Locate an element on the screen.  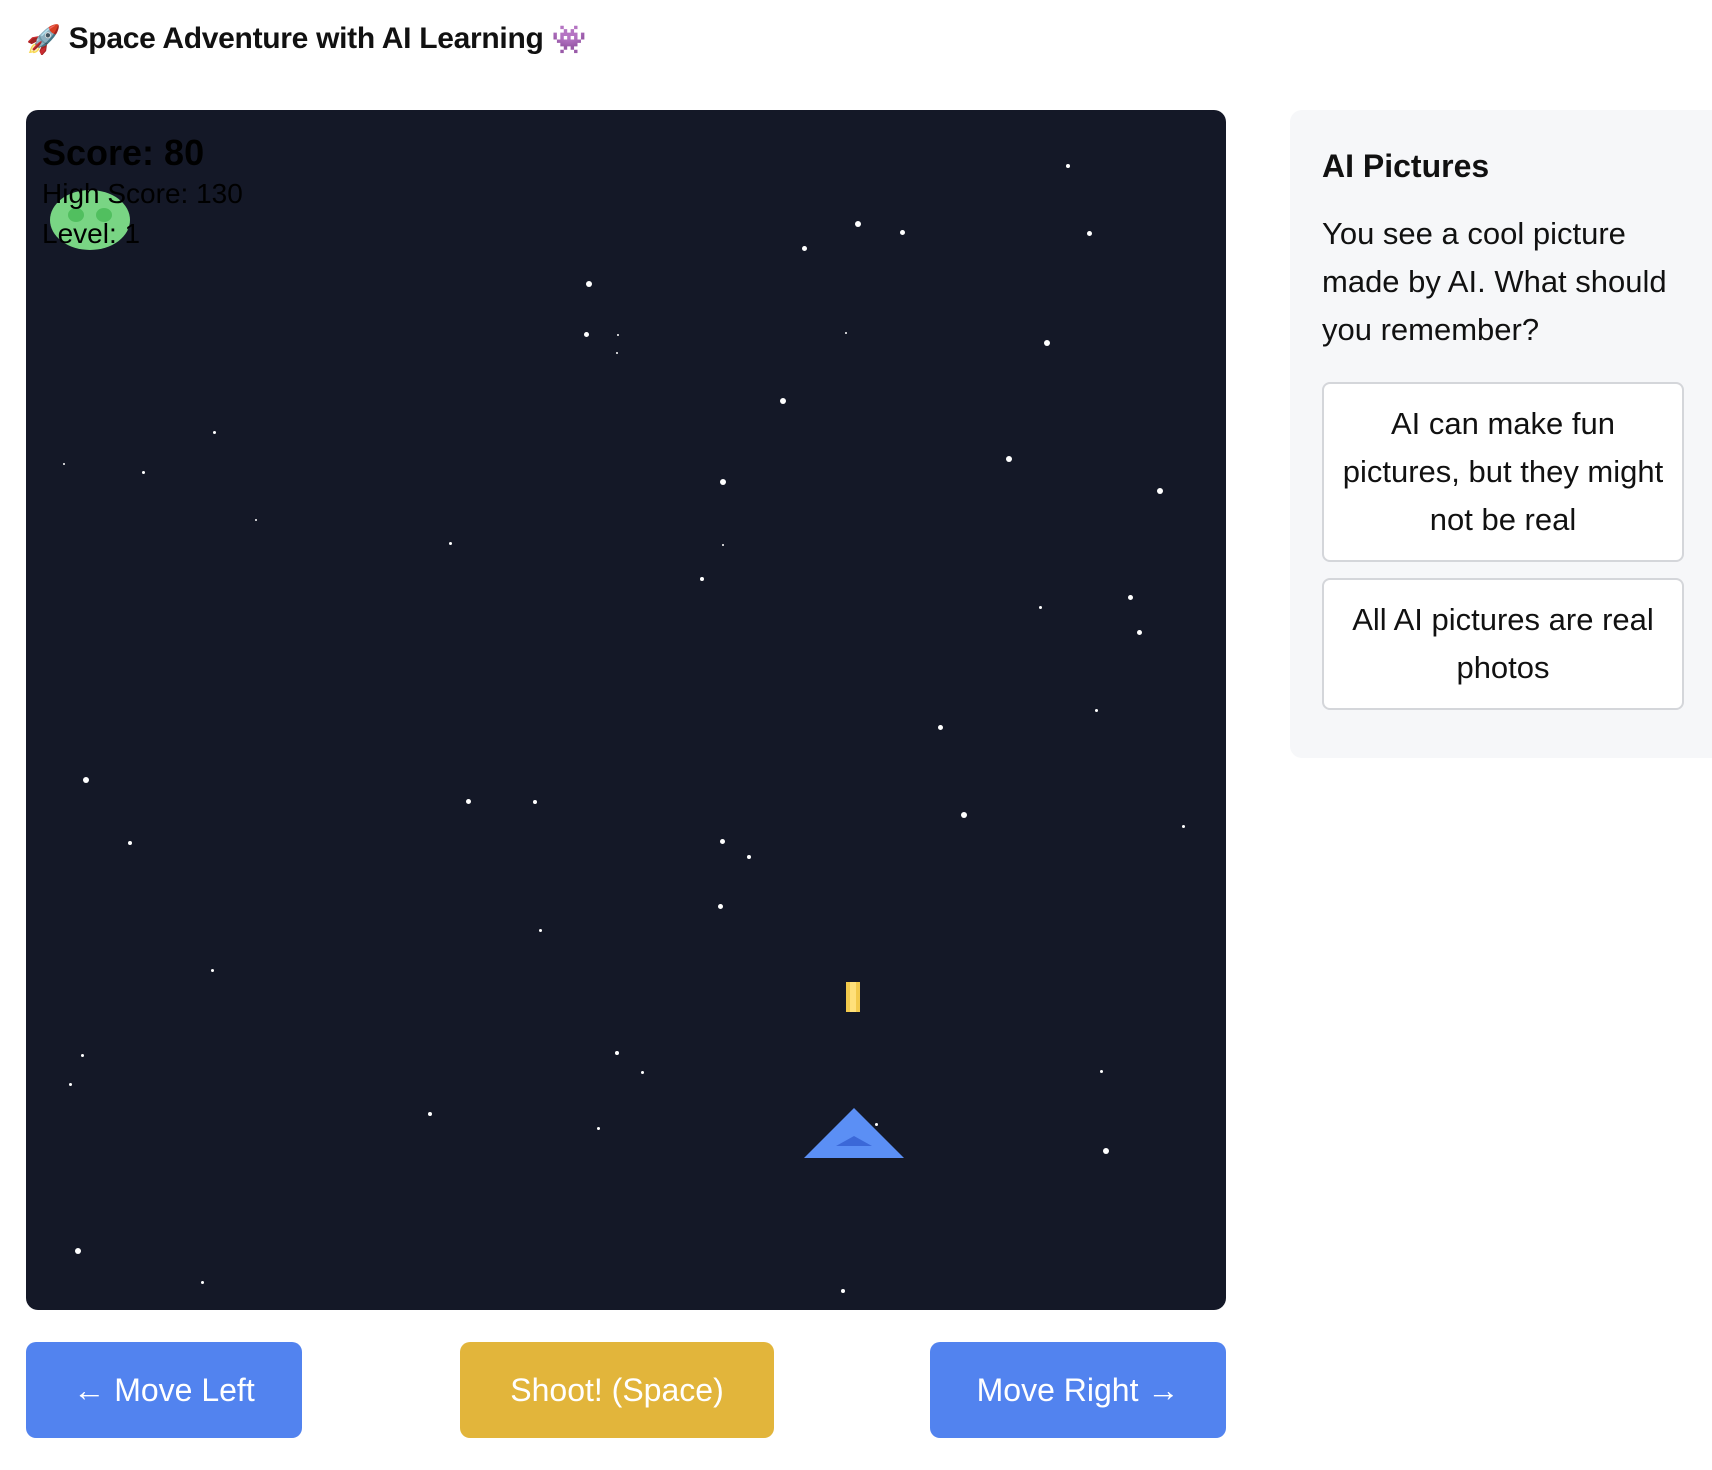
control-bar: ← Move Left Shoot! (Space) Move Right → is located at coordinates (626, 1390).